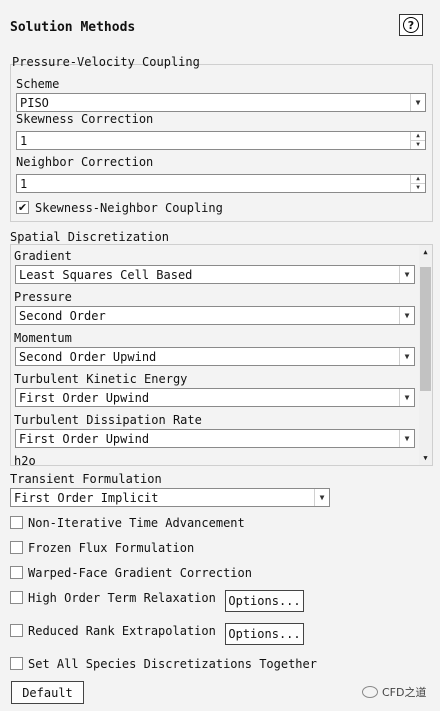  Describe the element at coordinates (16, 630) in the screenshot. I see `reduced-rank-checkbox` at that location.